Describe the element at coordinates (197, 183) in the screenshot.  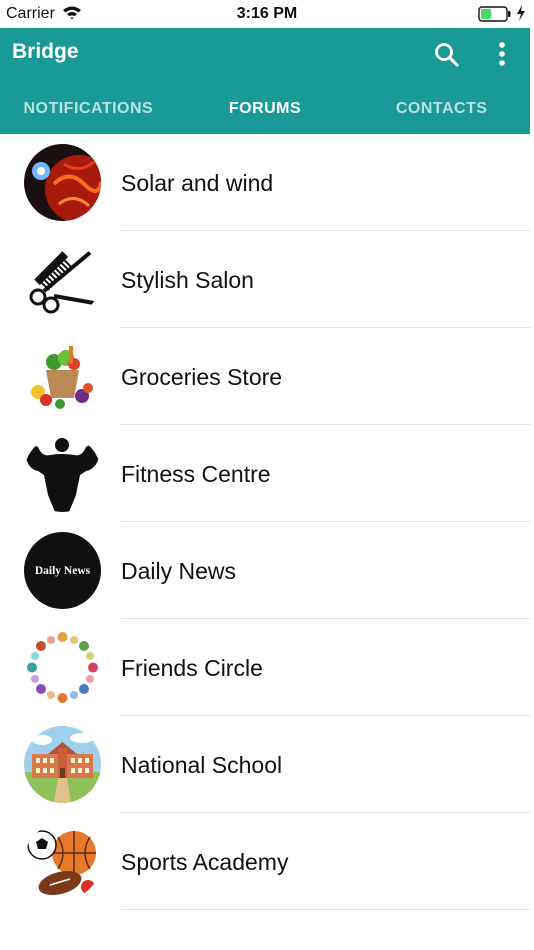
I see `forum-name: Solar and wind` at that location.